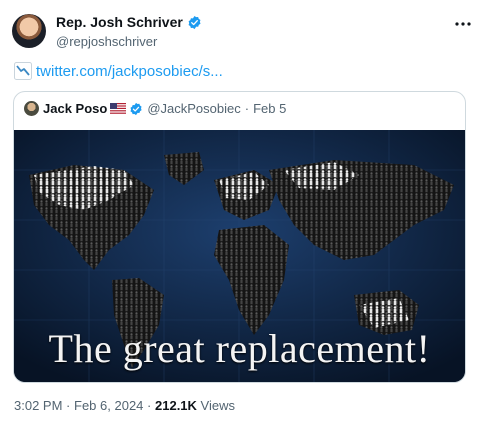  Describe the element at coordinates (75, 108) in the screenshot. I see `quoted-author-name: Jack Poso` at that location.